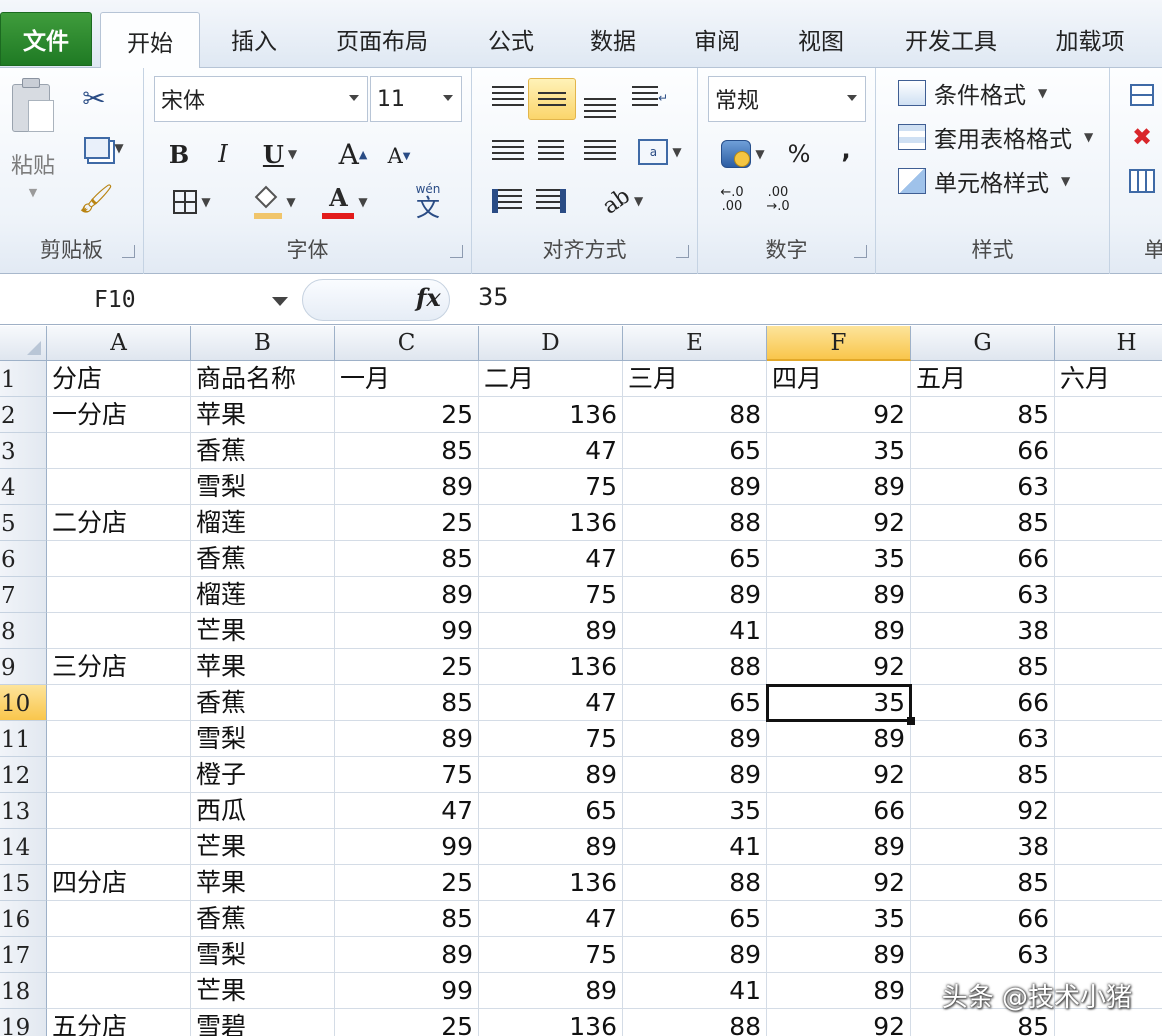  What do you see at coordinates (787, 99) in the screenshot?
I see `number-format-combo: 常规` at bounding box center [787, 99].